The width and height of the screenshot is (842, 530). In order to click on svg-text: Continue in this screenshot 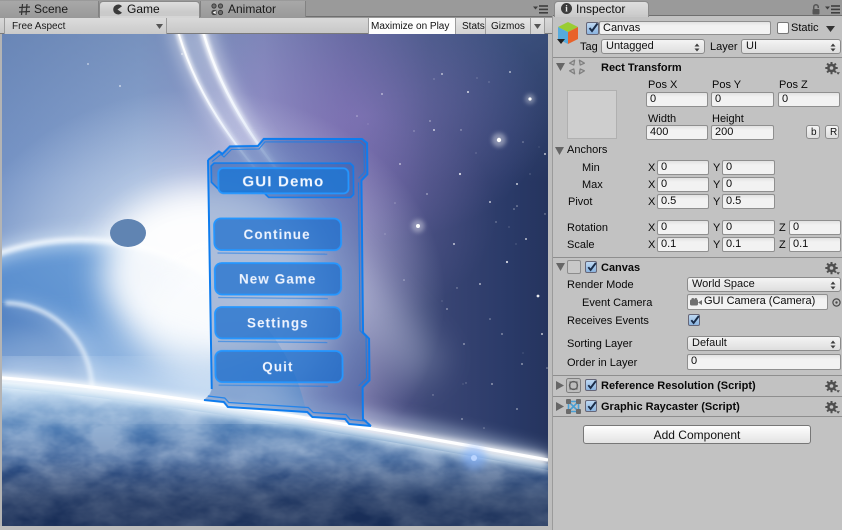, I will do `click(276, 234)`.